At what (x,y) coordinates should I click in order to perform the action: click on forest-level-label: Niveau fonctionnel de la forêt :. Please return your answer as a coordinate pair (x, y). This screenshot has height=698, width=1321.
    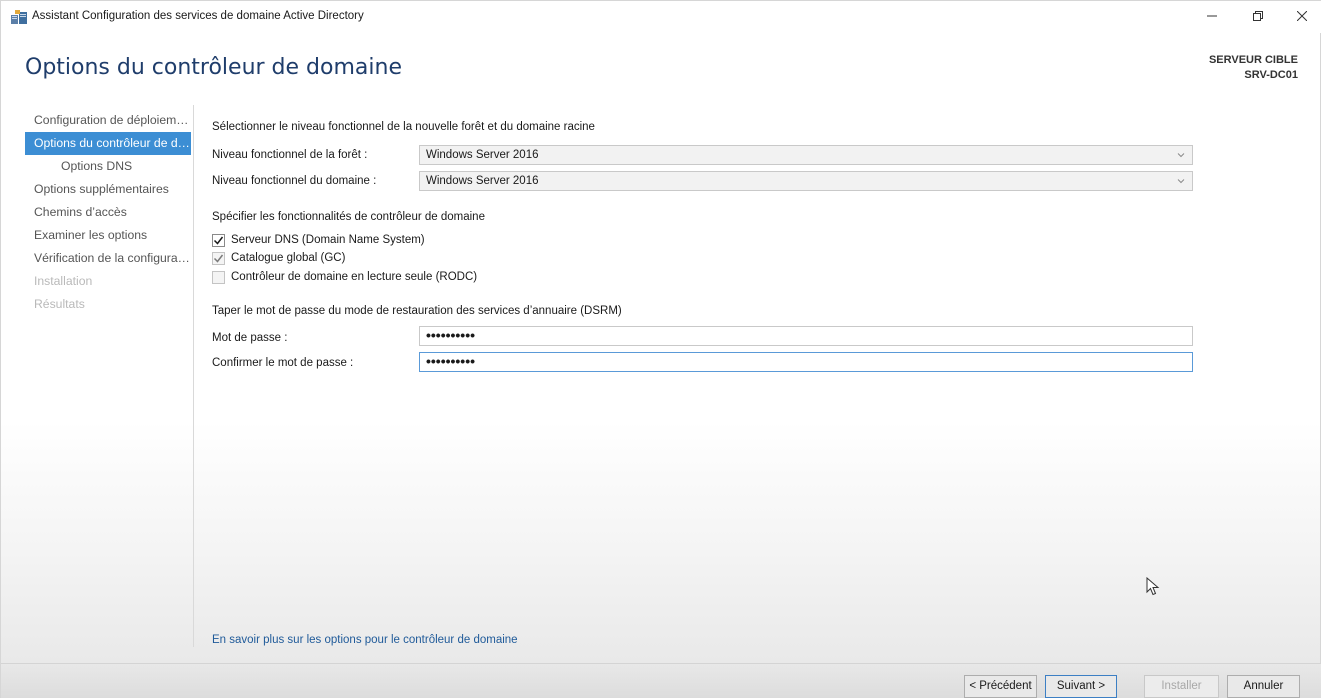
    Looking at the image, I should click on (290, 155).